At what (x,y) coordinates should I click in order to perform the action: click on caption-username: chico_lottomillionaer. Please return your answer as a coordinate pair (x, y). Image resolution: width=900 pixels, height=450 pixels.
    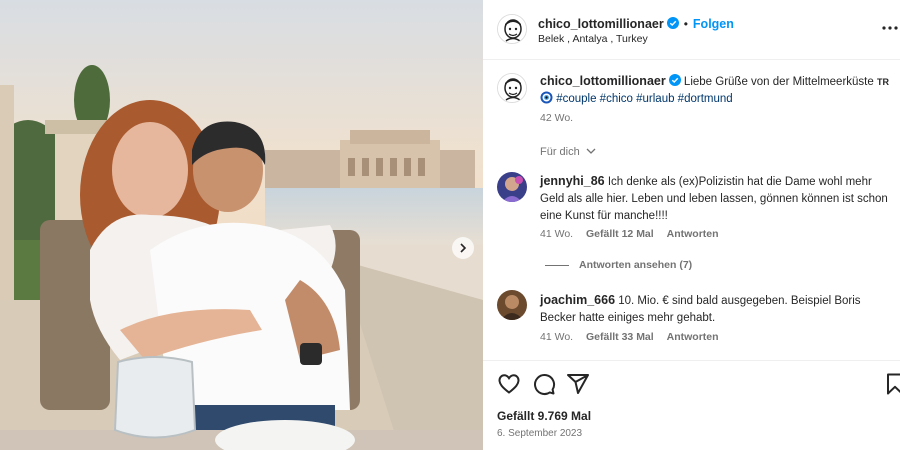
    Looking at the image, I should click on (603, 81).